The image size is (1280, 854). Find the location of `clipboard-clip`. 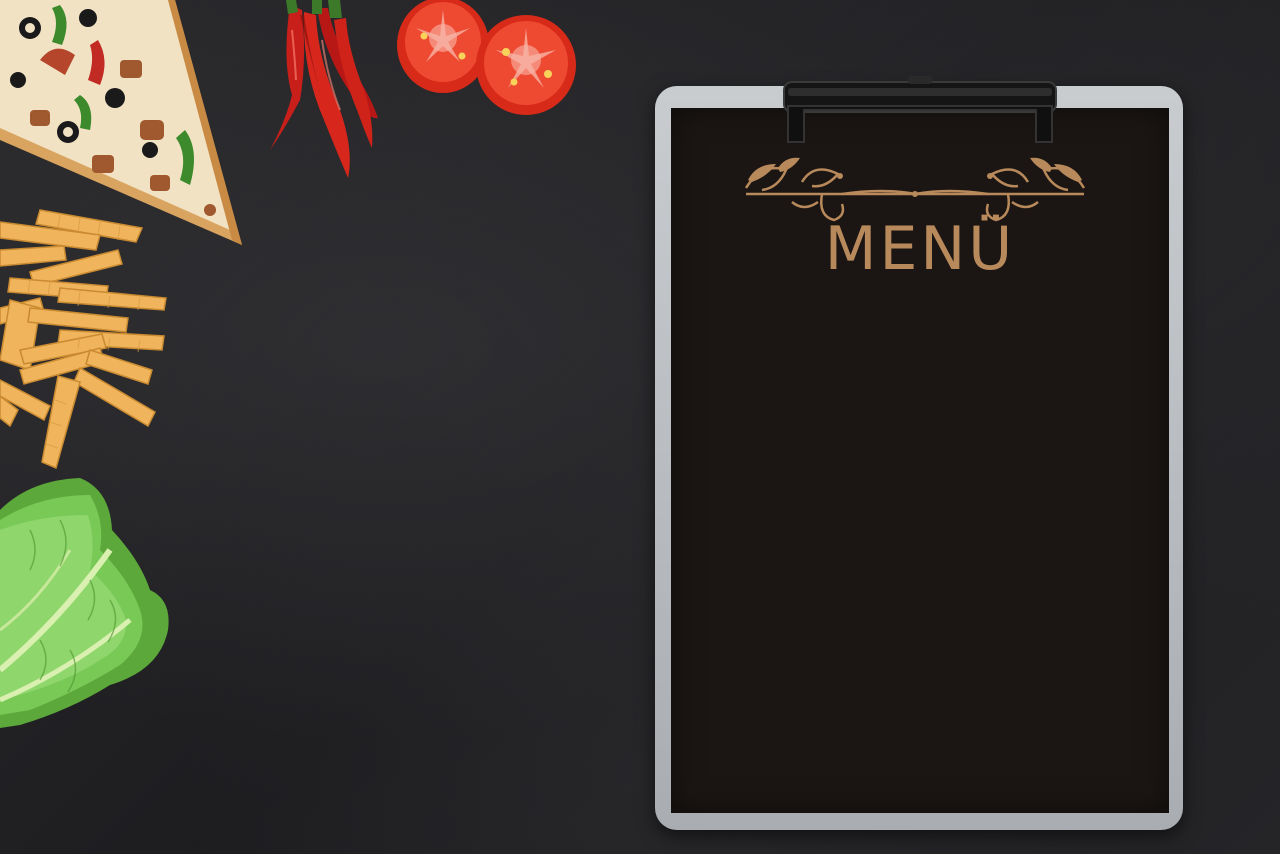

clipboard-clip is located at coordinates (920, 109).